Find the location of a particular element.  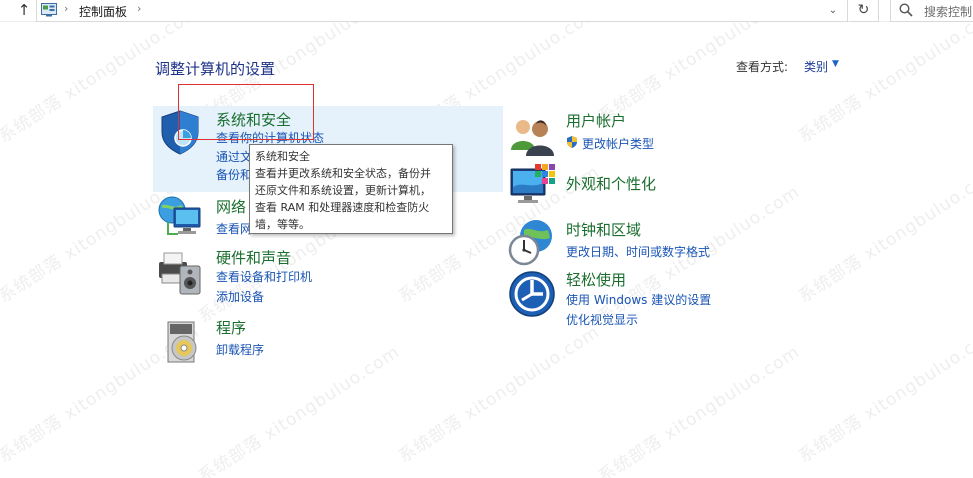

breadcrumb-control-panel: 控制面板 is located at coordinates (103, 11).